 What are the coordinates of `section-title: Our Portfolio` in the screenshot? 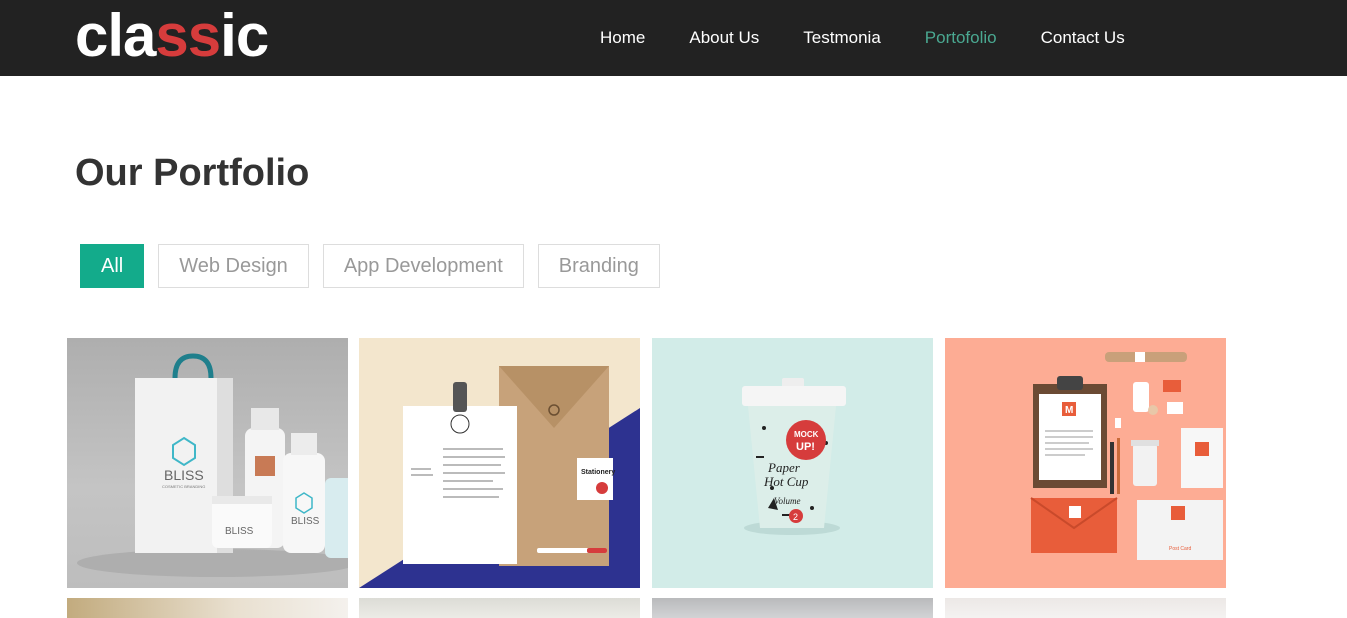 It's located at (192, 173).